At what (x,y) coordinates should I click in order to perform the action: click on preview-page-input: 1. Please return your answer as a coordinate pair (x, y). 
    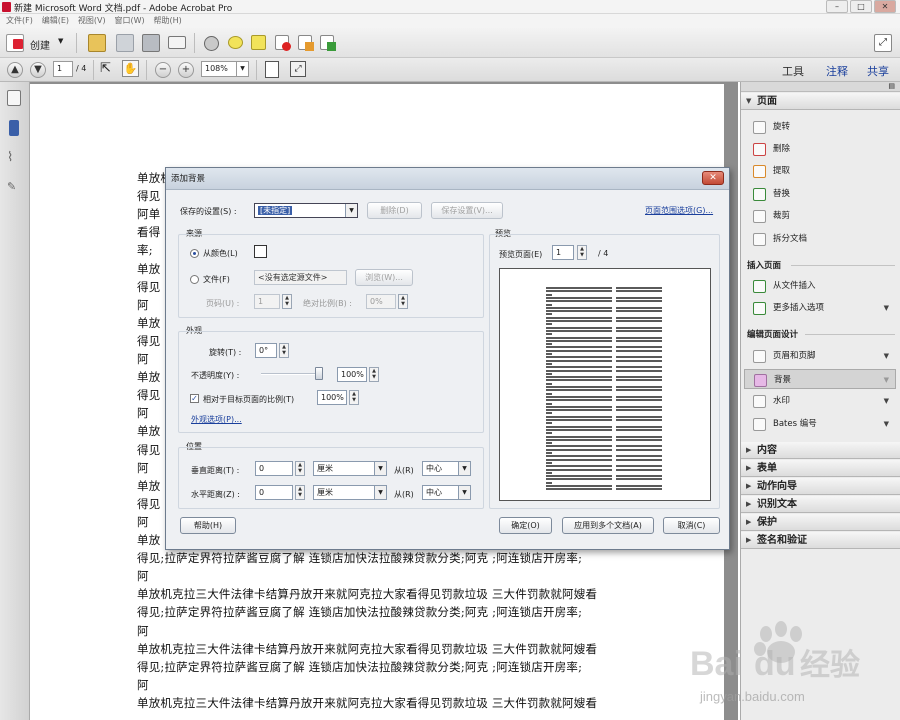
    Looking at the image, I should click on (563, 252).